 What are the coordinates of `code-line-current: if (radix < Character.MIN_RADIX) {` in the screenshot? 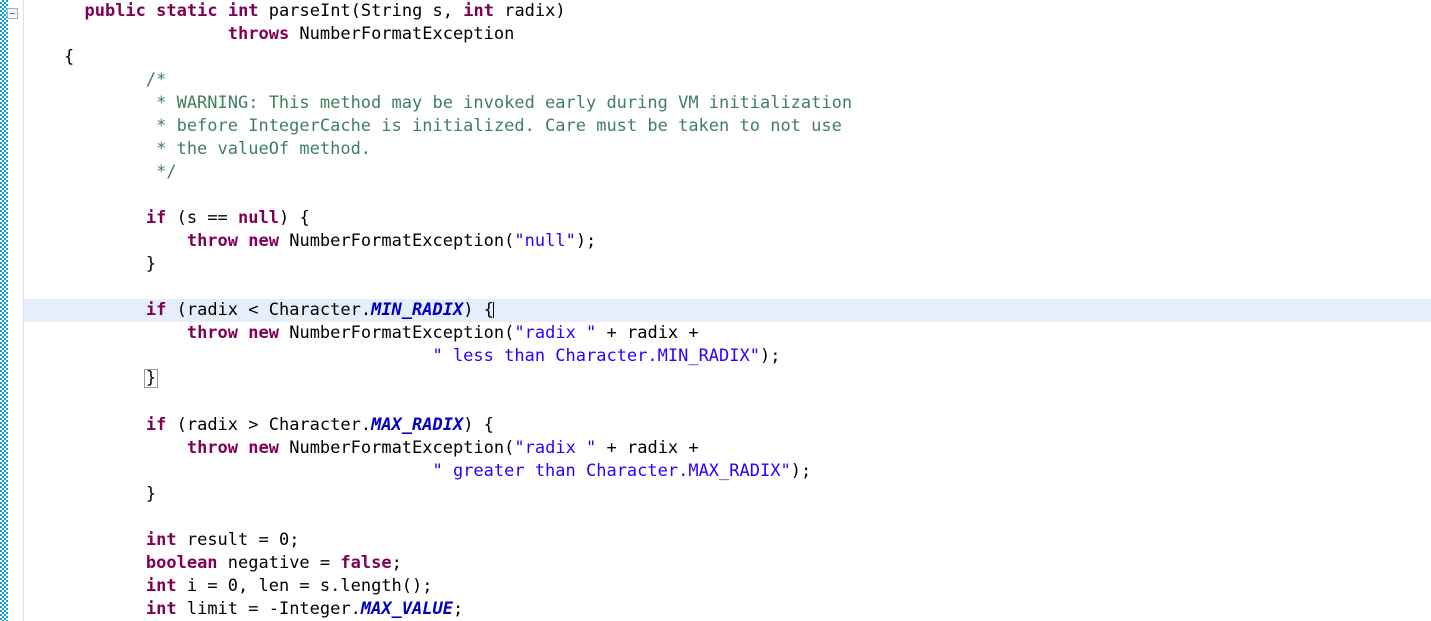 It's located at (727, 310).